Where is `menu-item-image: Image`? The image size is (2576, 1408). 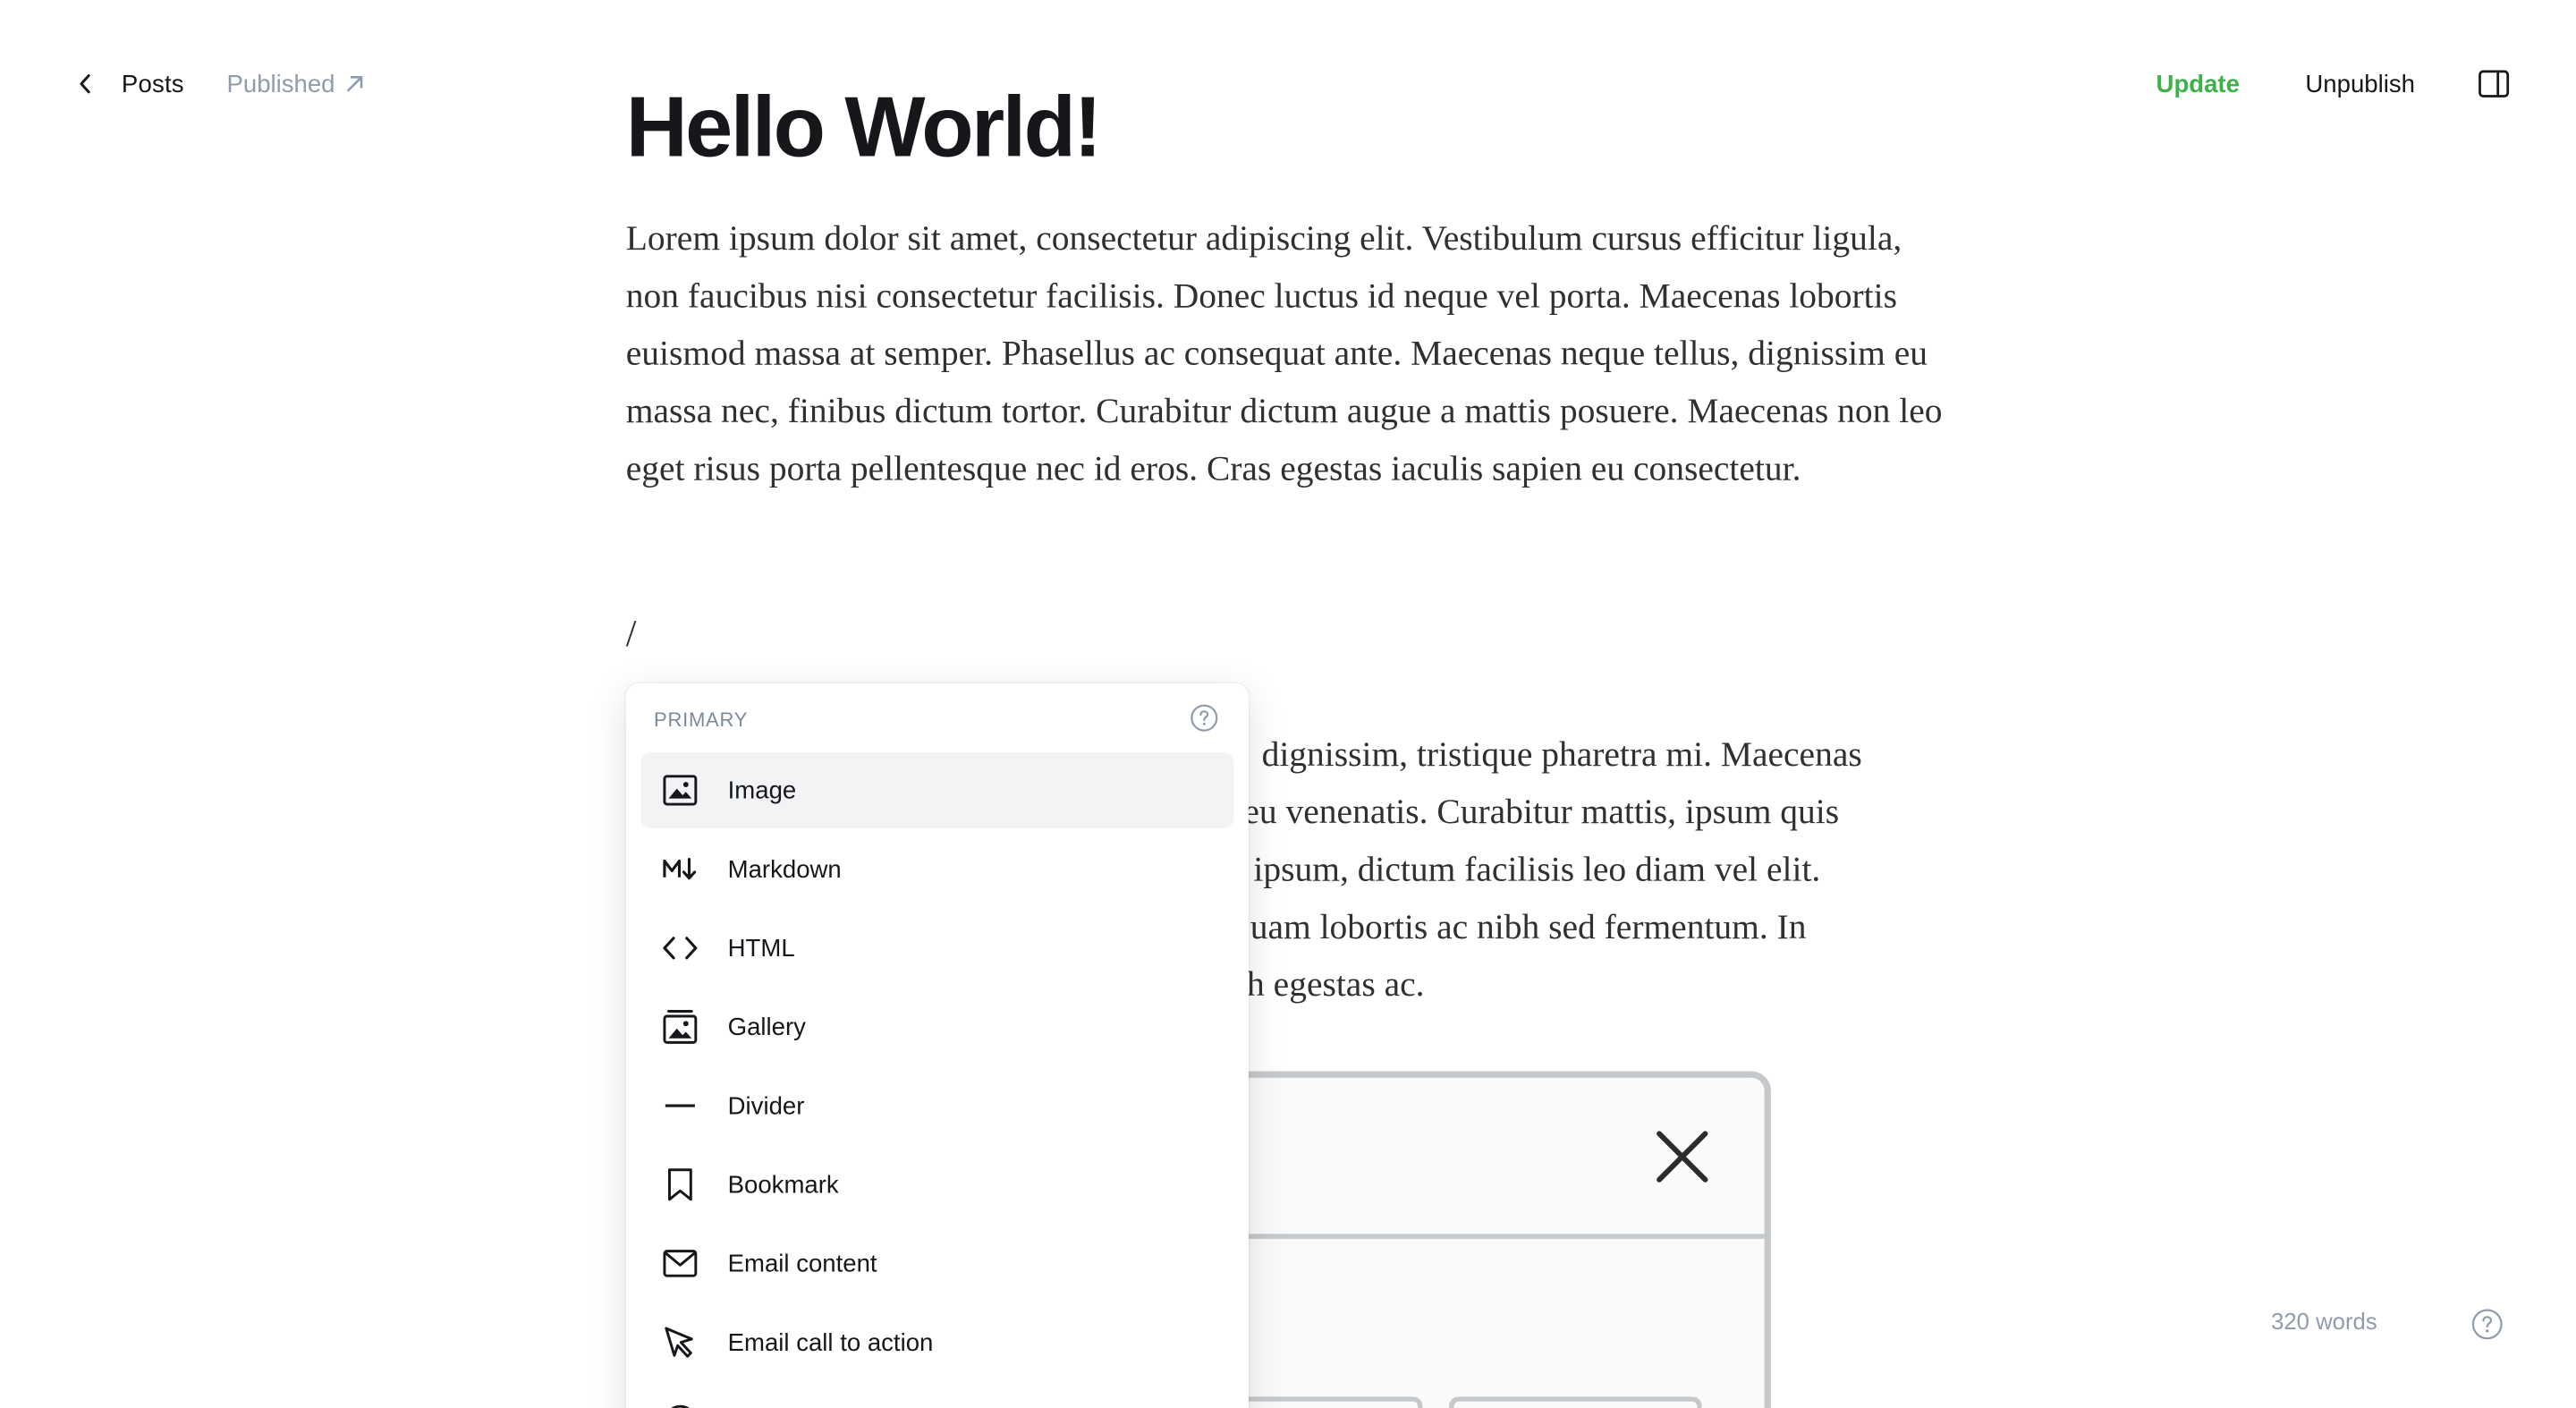
menu-item-image: Image is located at coordinates (937, 790).